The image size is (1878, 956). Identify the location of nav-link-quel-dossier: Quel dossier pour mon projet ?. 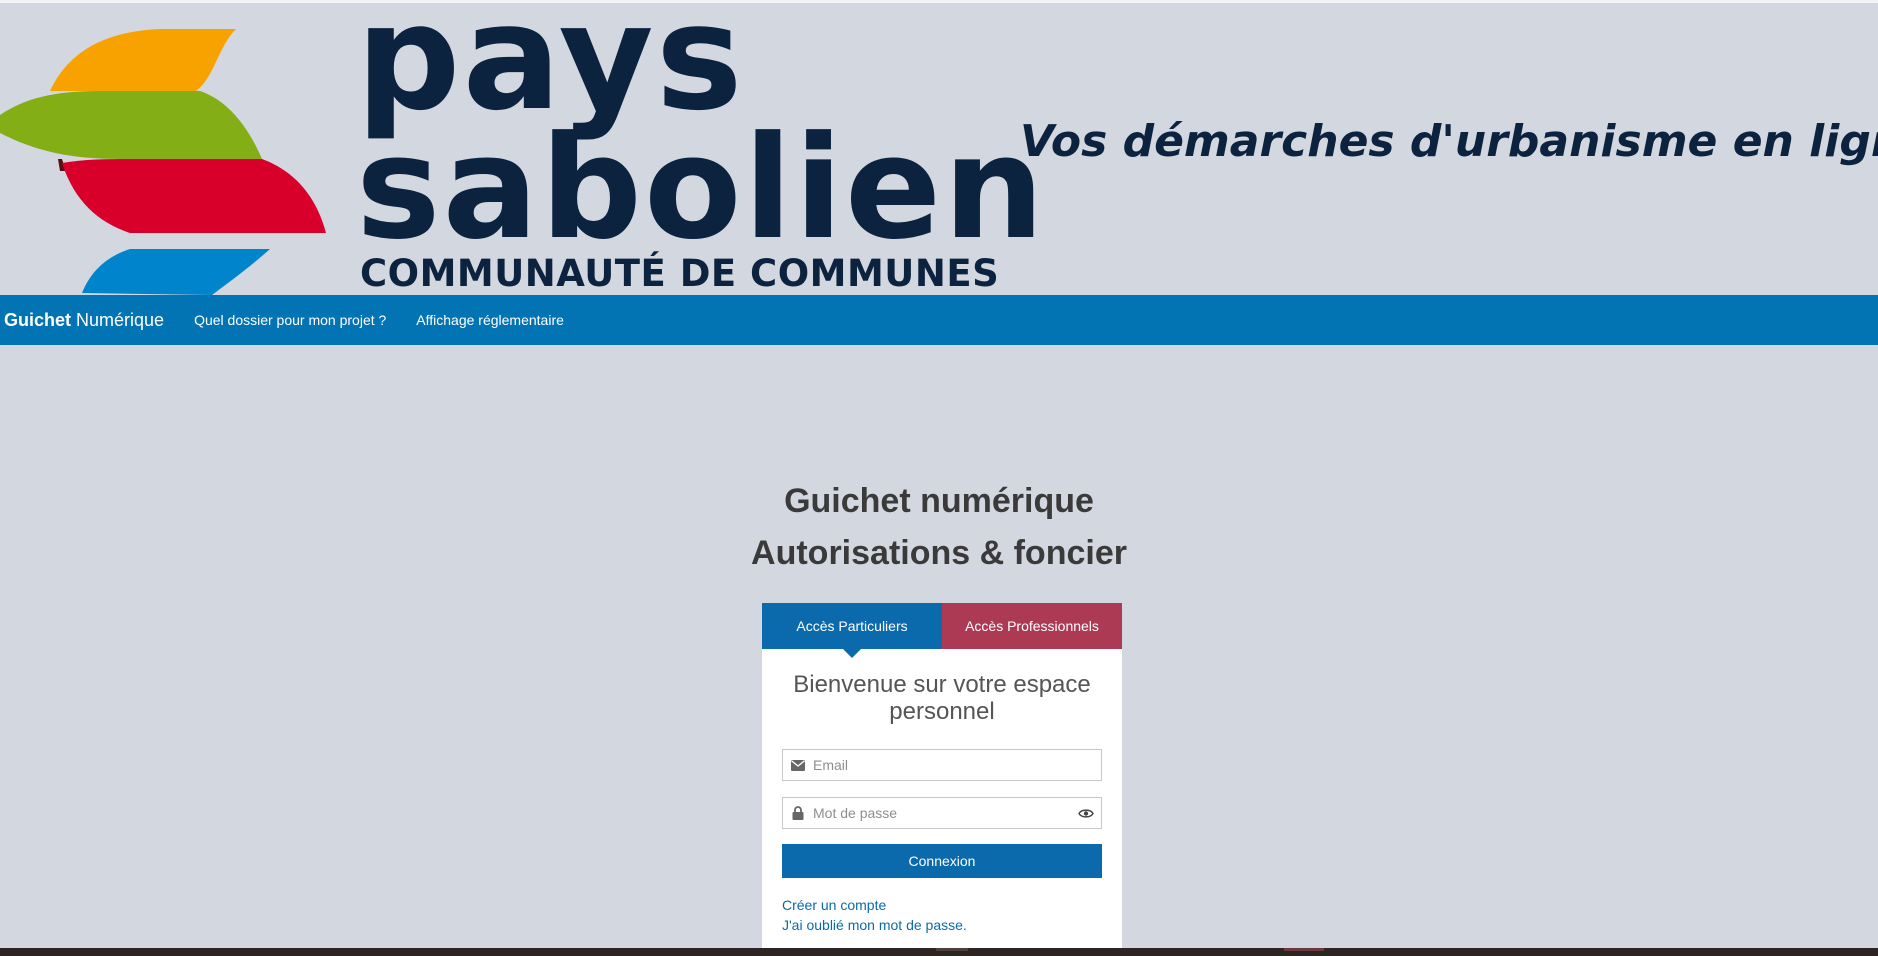
(290, 320).